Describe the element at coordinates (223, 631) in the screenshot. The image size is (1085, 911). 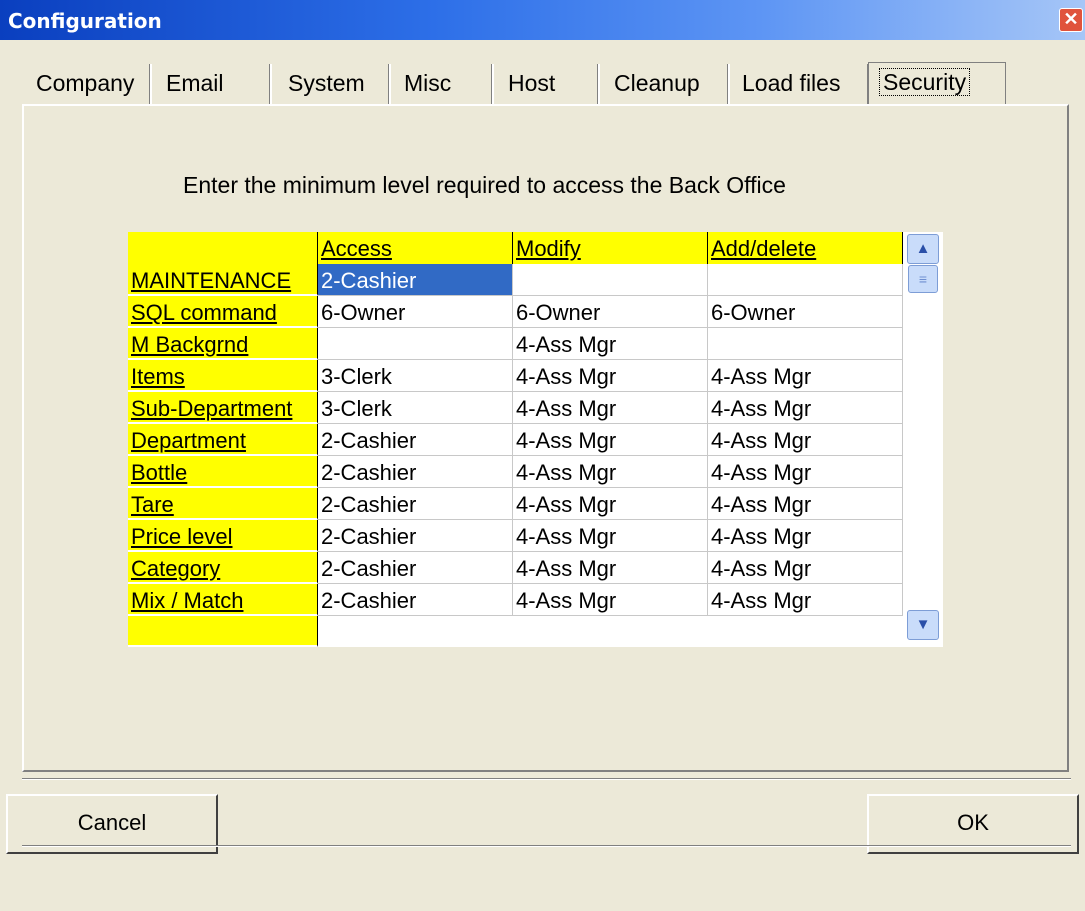
I see `row-header-partial` at that location.